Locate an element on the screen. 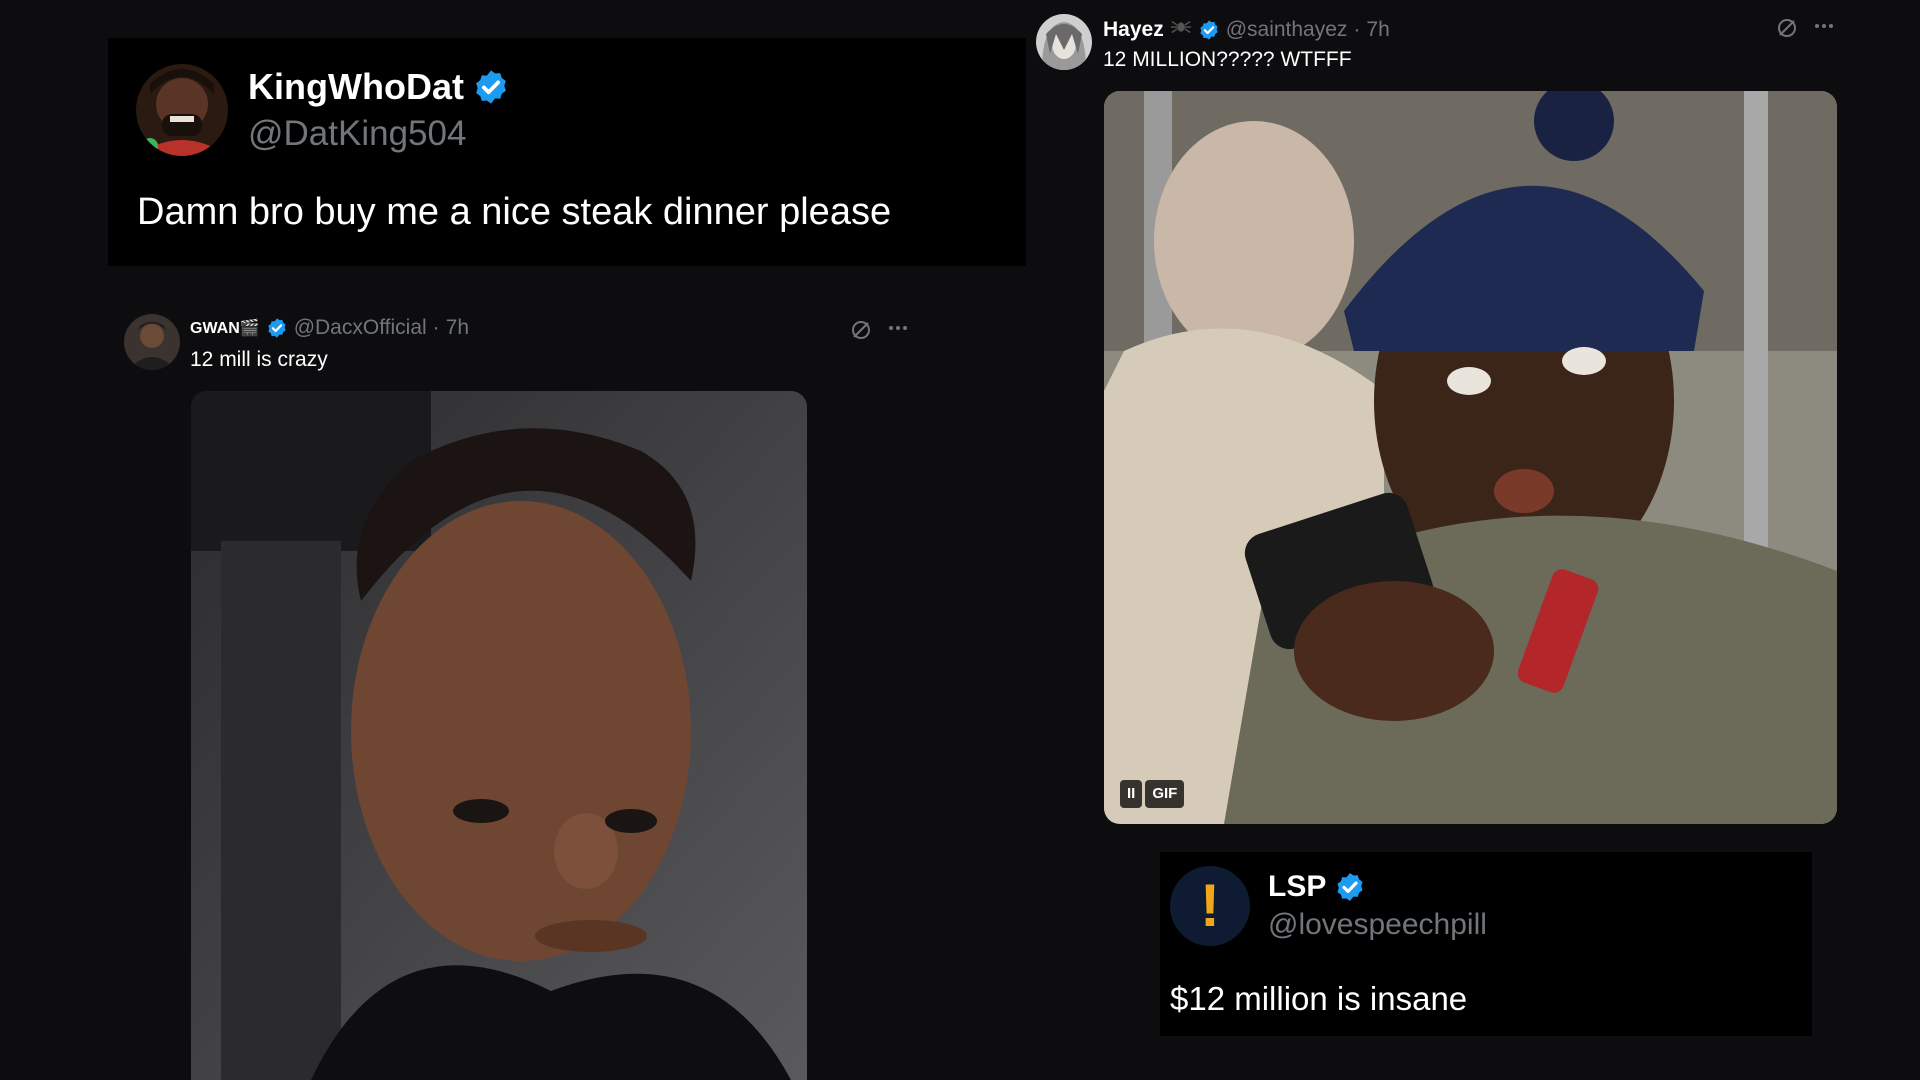  pause-button: II is located at coordinates (1131, 794).